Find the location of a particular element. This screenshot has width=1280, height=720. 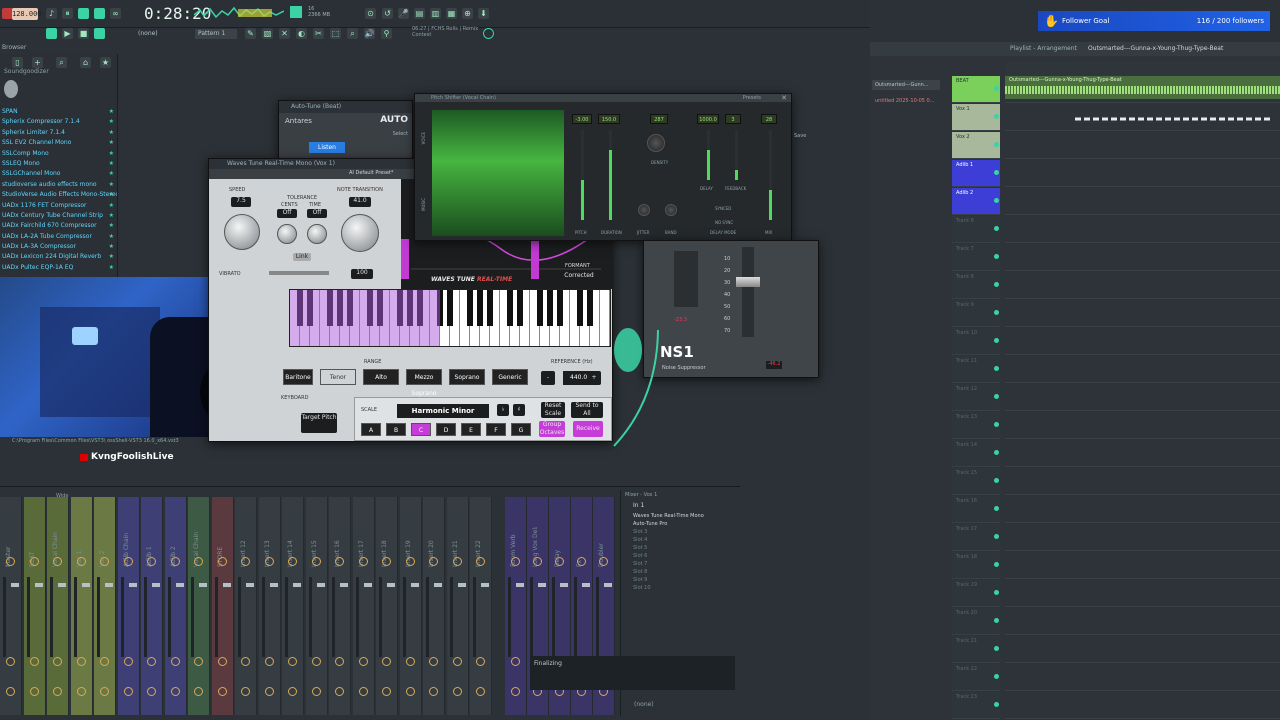

mixer-strip: Insert 14 is located at coordinates (293, 606).